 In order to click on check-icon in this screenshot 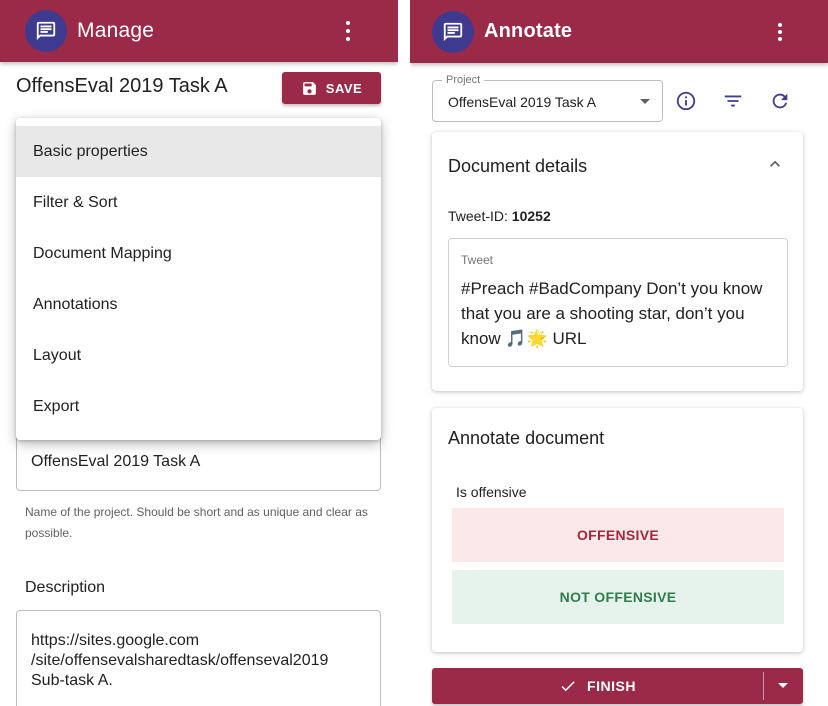, I will do `click(568, 686)`.